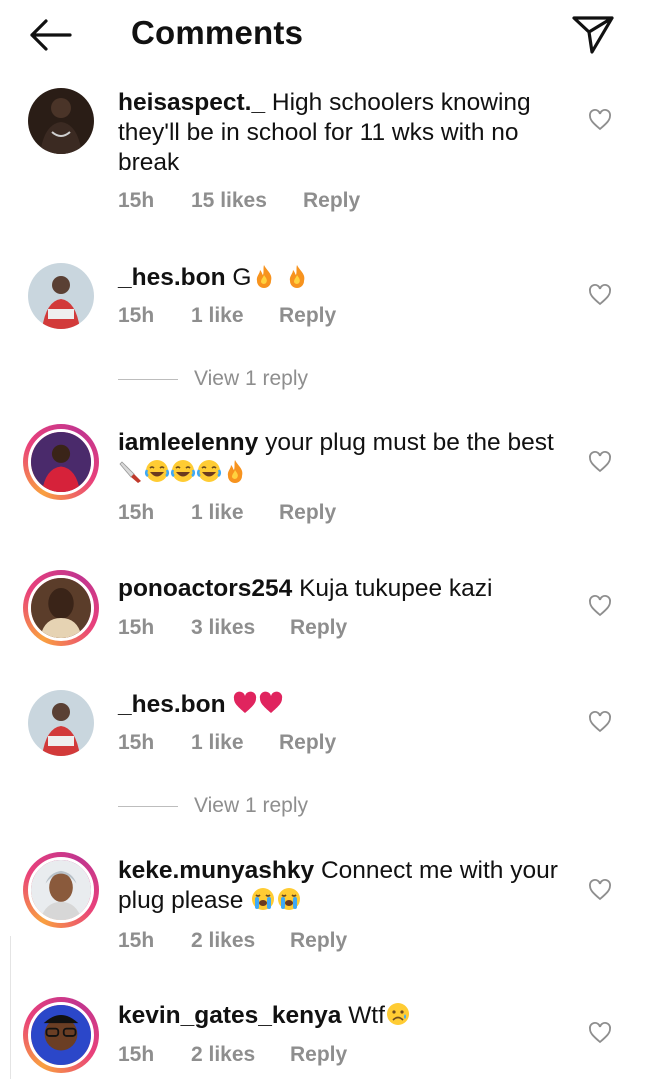  I want to click on sad-relieved-emoji, so click(397, 1014).